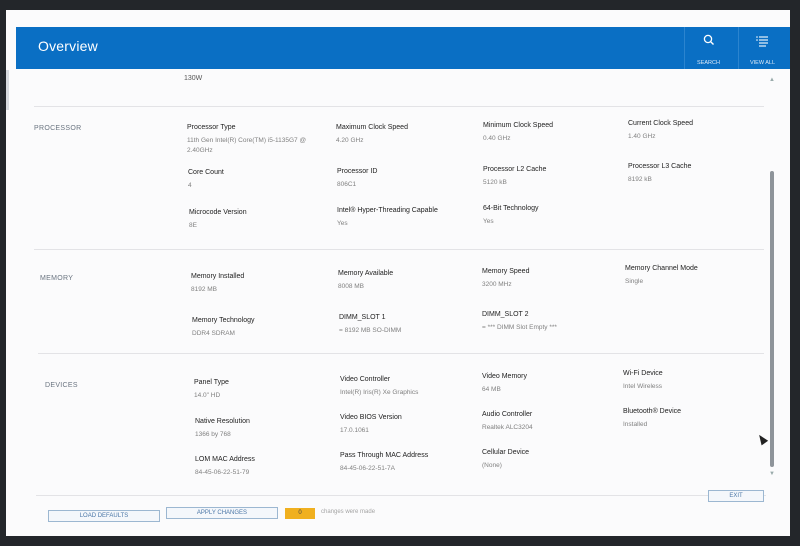 This screenshot has height=546, width=800. What do you see at coordinates (761, 41) in the screenshot?
I see `view-all-icon` at bounding box center [761, 41].